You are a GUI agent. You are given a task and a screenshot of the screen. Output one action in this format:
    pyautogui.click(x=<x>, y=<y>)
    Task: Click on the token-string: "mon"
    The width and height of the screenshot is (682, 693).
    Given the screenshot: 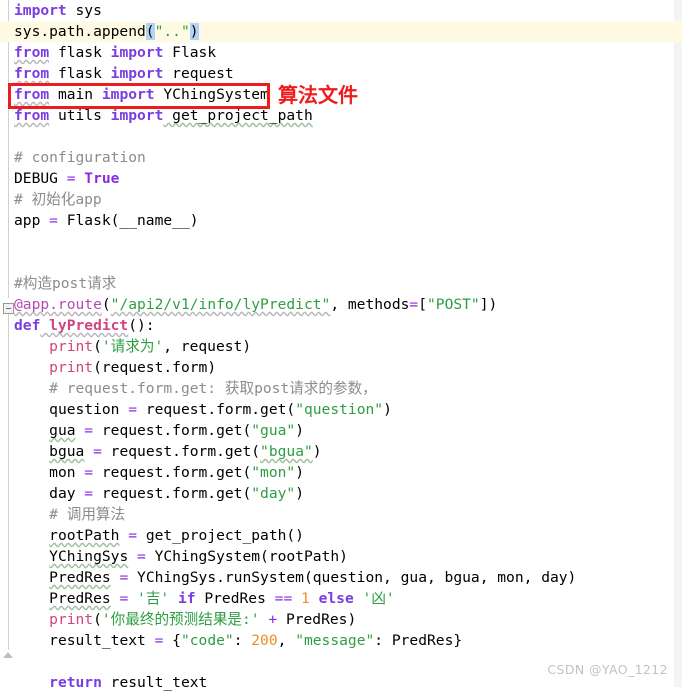 What is the action you would take?
    pyautogui.click(x=273, y=472)
    